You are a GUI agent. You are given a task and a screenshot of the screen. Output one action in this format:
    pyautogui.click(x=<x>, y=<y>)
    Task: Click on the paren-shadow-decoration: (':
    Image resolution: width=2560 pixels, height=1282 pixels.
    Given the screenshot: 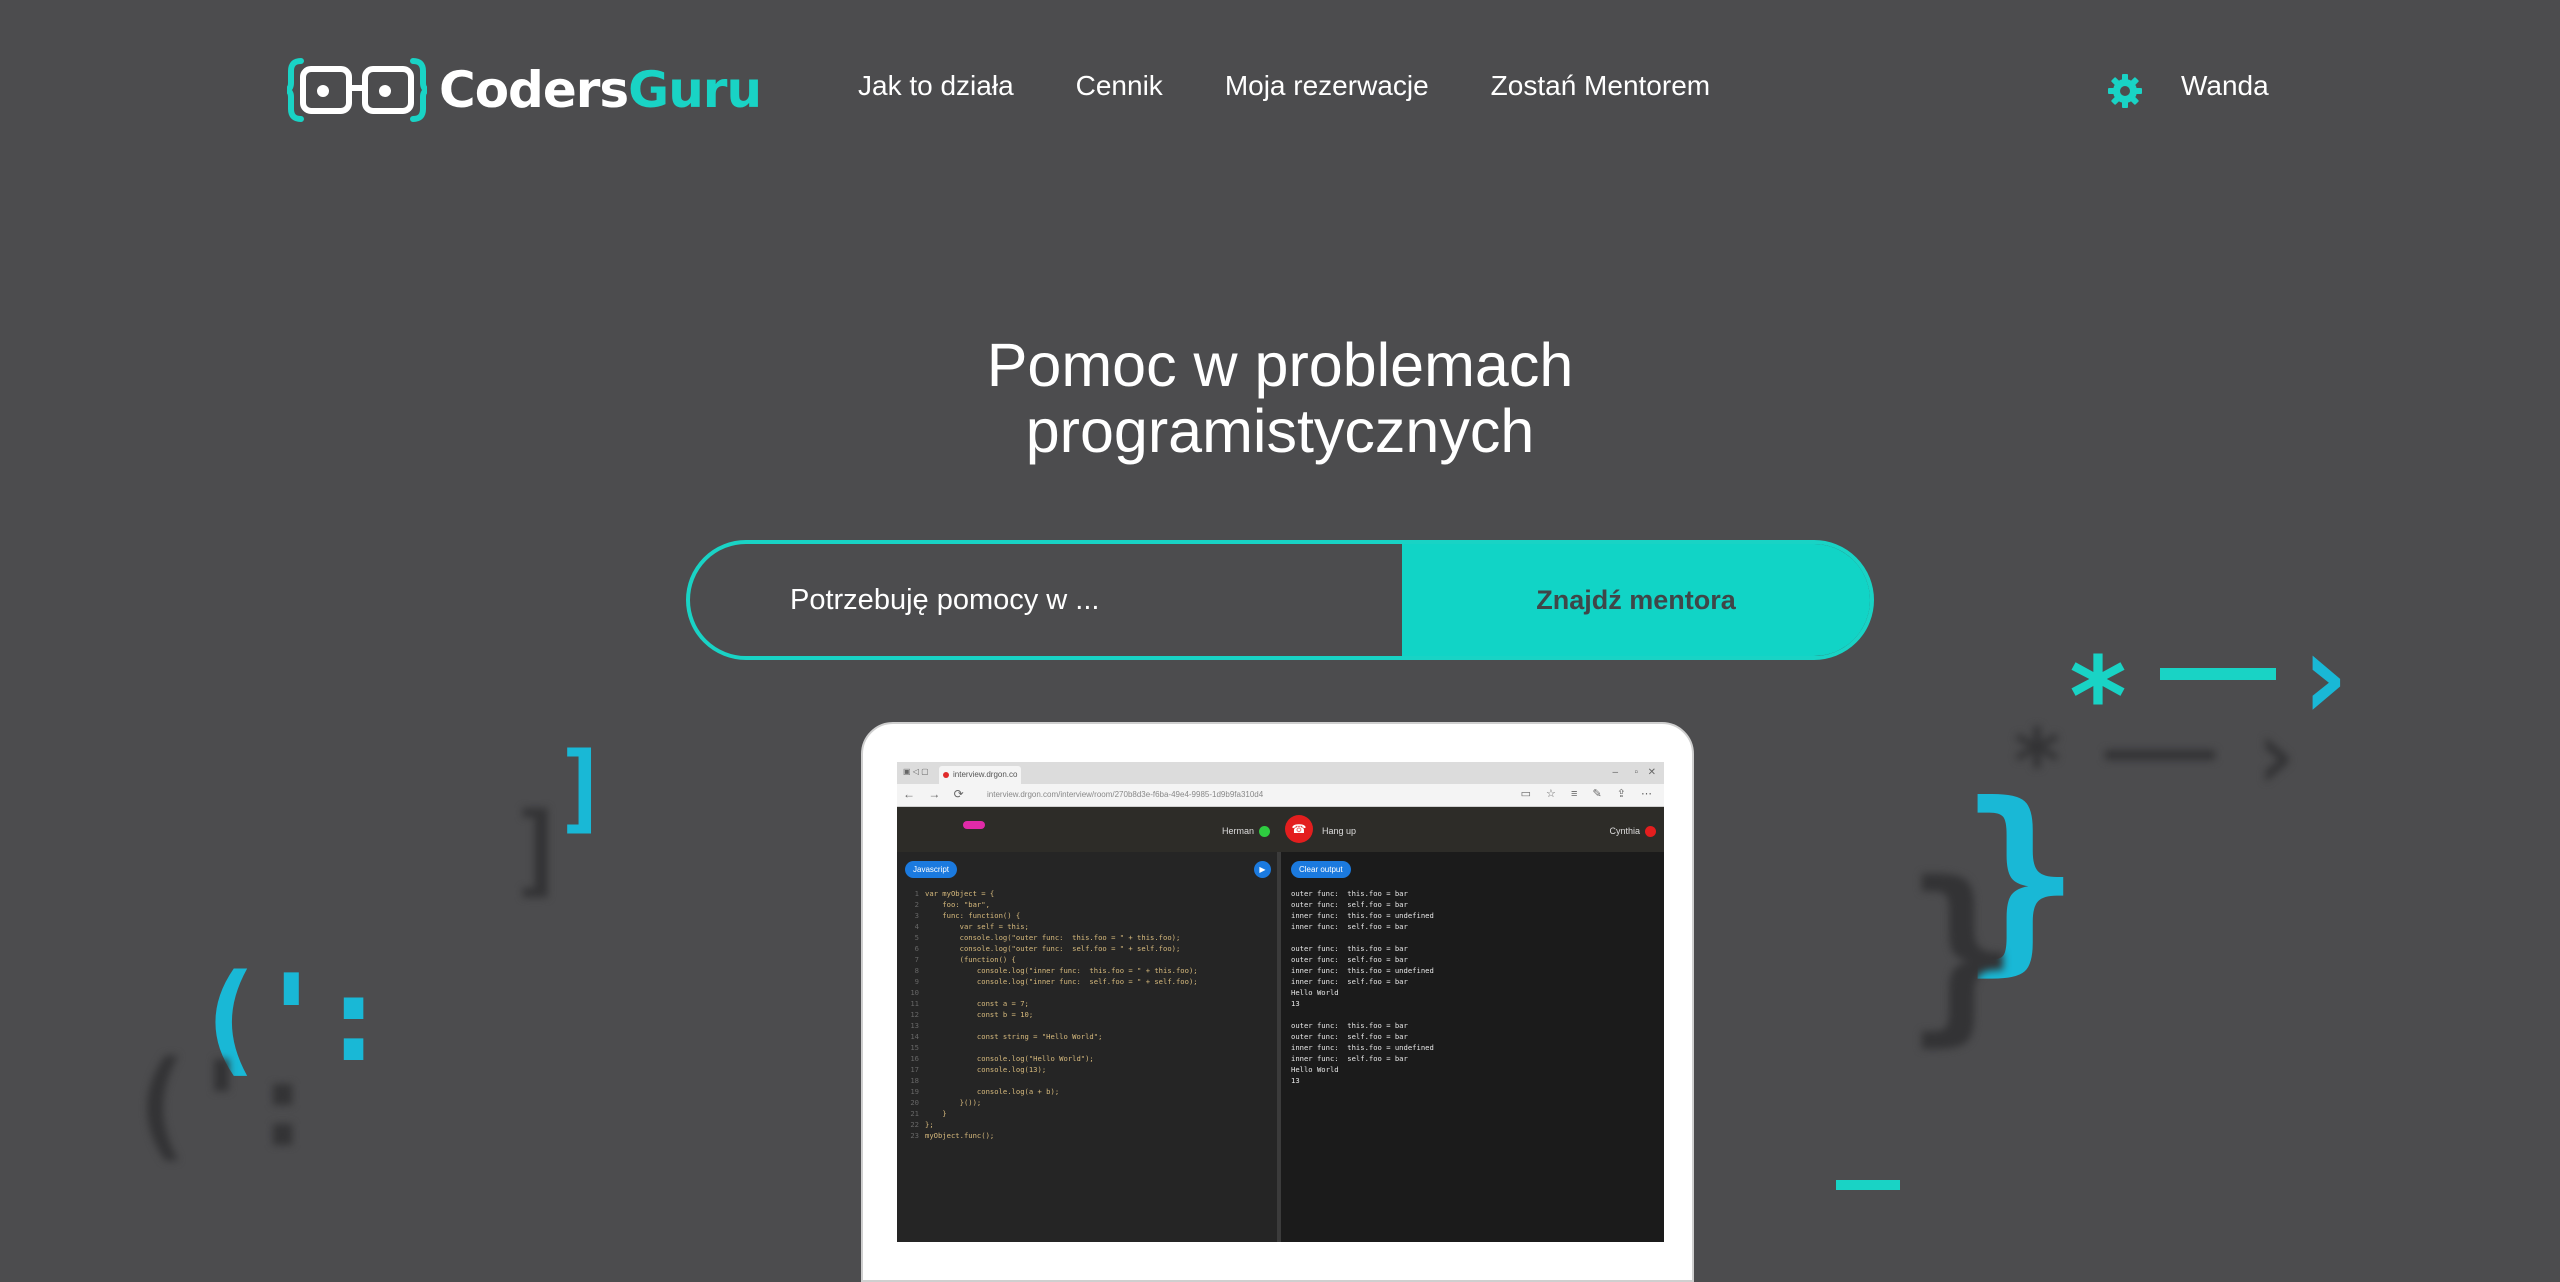 What is the action you would take?
    pyautogui.click(x=221, y=1104)
    